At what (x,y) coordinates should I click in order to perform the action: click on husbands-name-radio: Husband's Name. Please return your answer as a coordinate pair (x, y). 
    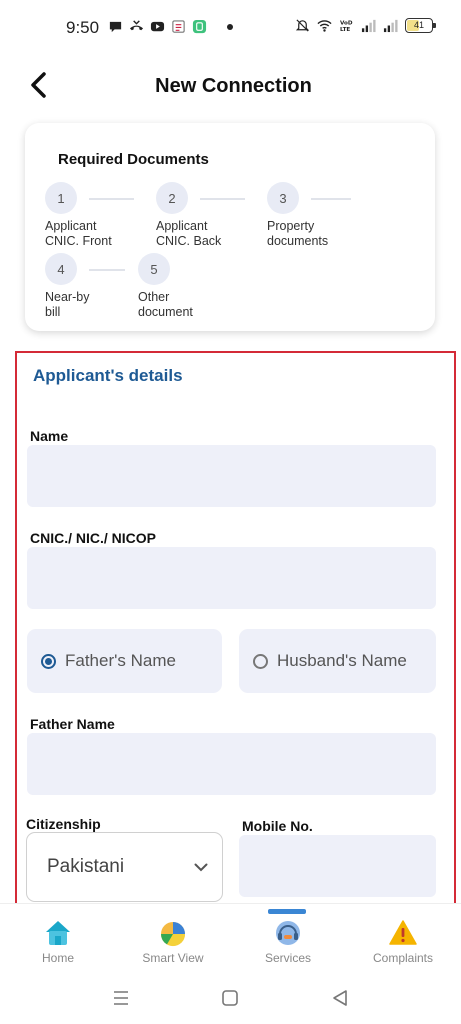
    Looking at the image, I should click on (337, 661).